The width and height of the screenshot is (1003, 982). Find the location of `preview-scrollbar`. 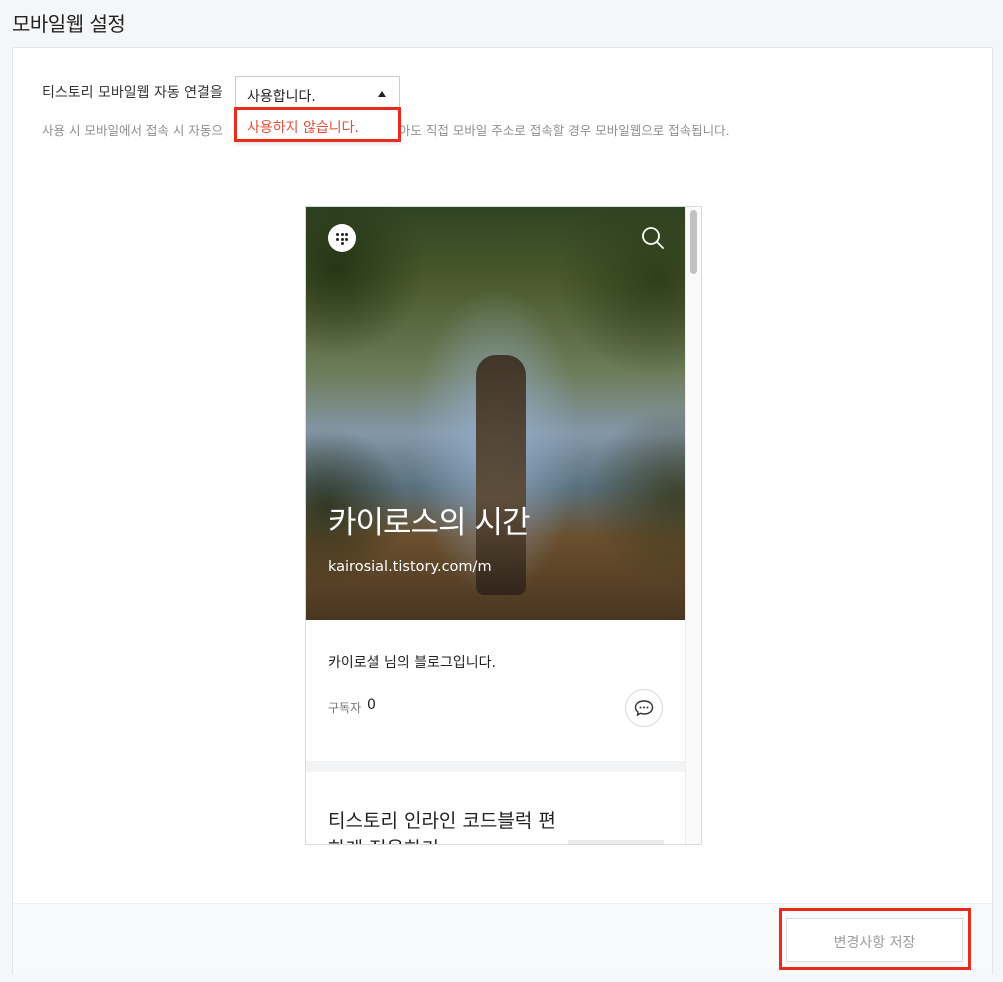

preview-scrollbar is located at coordinates (693, 525).